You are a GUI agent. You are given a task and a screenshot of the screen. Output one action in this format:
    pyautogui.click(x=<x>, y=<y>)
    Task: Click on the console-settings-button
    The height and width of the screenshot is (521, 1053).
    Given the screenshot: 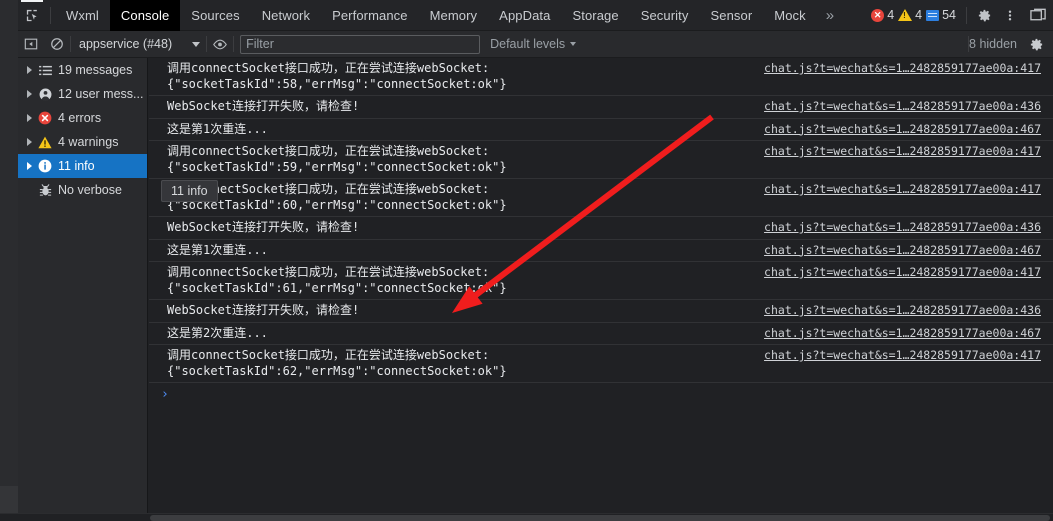 What is the action you would take?
    pyautogui.click(x=1036, y=44)
    